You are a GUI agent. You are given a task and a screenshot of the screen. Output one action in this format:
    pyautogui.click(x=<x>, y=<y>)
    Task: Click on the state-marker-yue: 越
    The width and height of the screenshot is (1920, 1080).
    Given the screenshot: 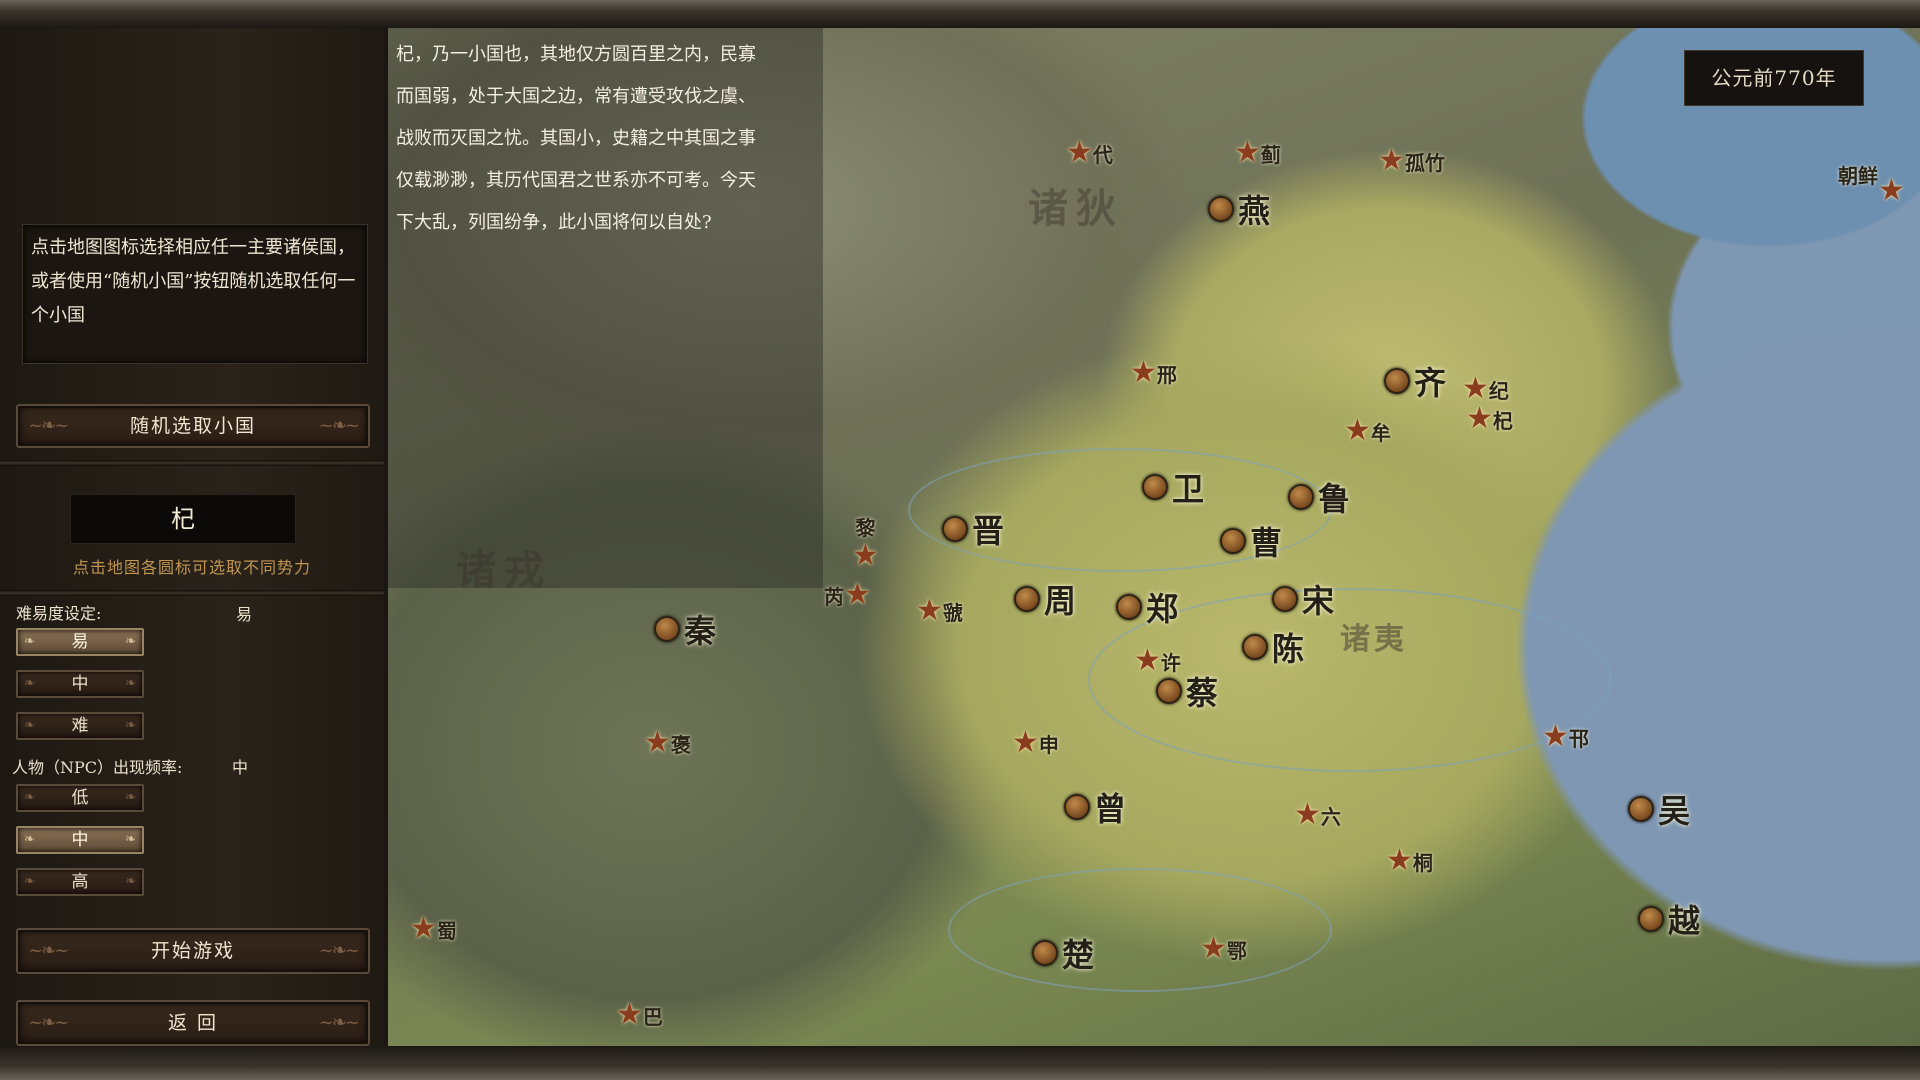 What is the action you would take?
    pyautogui.click(x=1669, y=919)
    